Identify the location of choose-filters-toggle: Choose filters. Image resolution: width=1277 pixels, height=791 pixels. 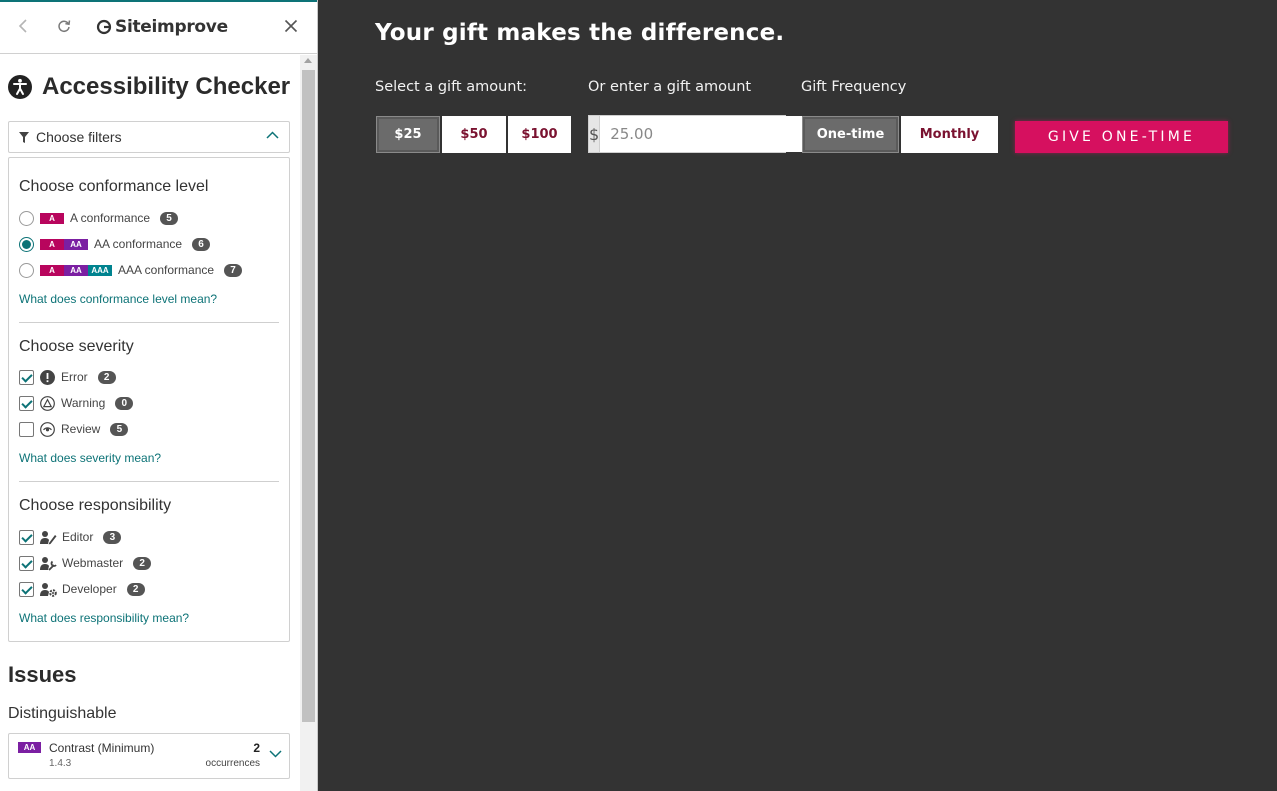
(149, 137).